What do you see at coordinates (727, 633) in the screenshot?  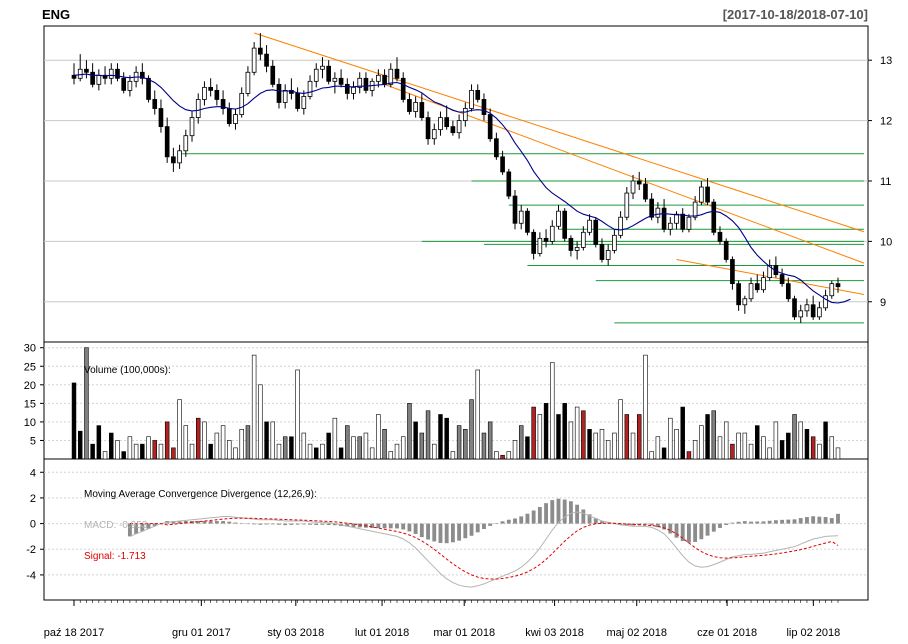 I see `date-tick-label: cze 01 2018` at bounding box center [727, 633].